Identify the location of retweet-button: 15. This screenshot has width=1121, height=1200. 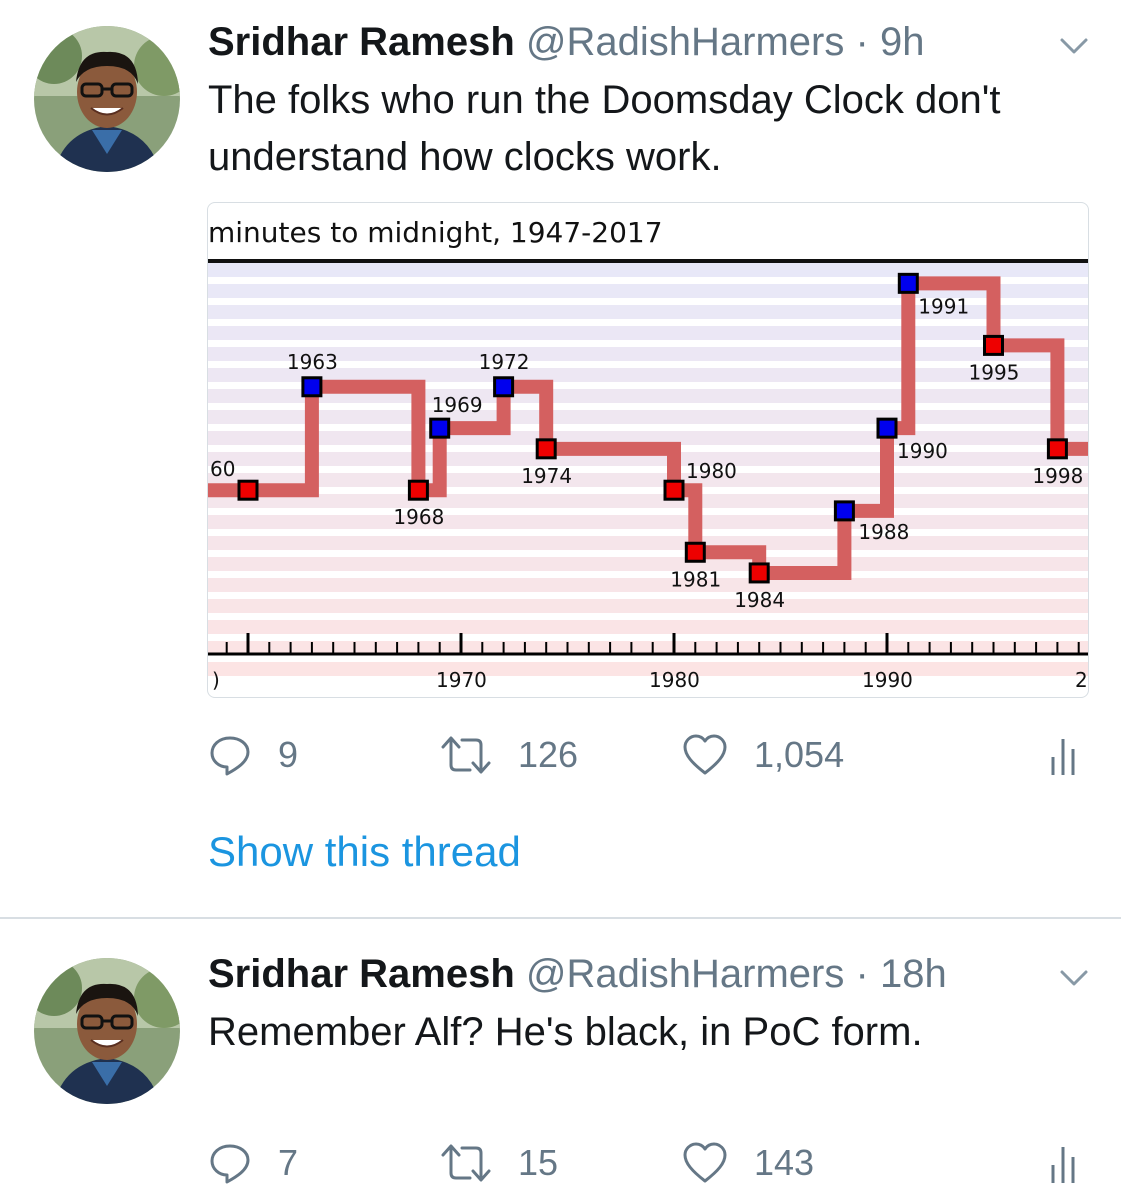
(499, 1163).